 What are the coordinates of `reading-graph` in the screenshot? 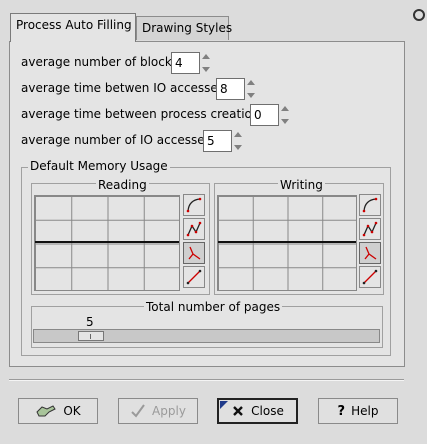 It's located at (107, 243).